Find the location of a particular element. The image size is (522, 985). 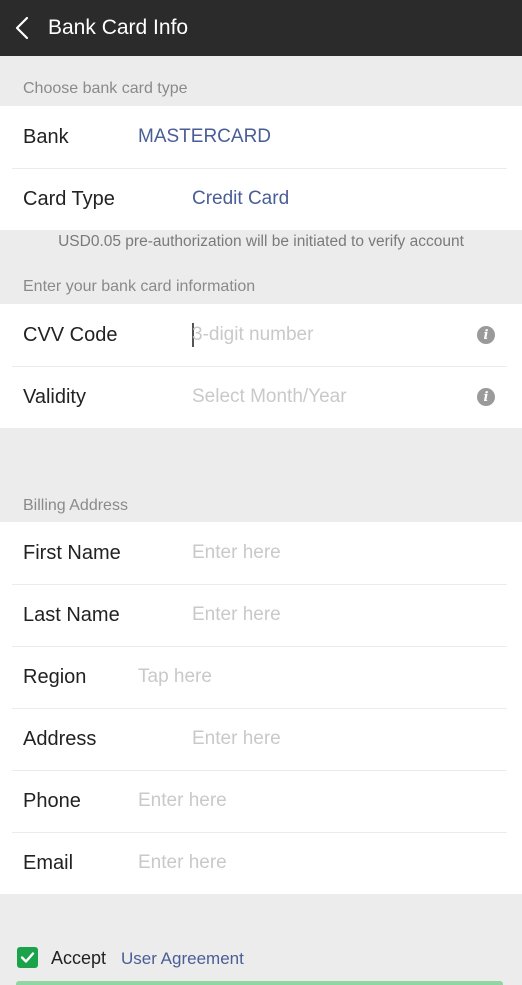

cvv-row: CVV Code 3-digit number i is located at coordinates (261, 335).